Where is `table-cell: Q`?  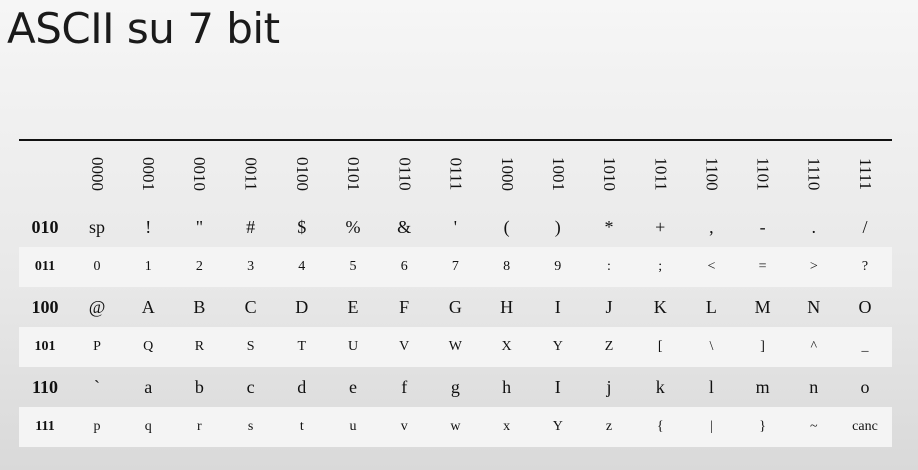
table-cell: Q is located at coordinates (148, 346).